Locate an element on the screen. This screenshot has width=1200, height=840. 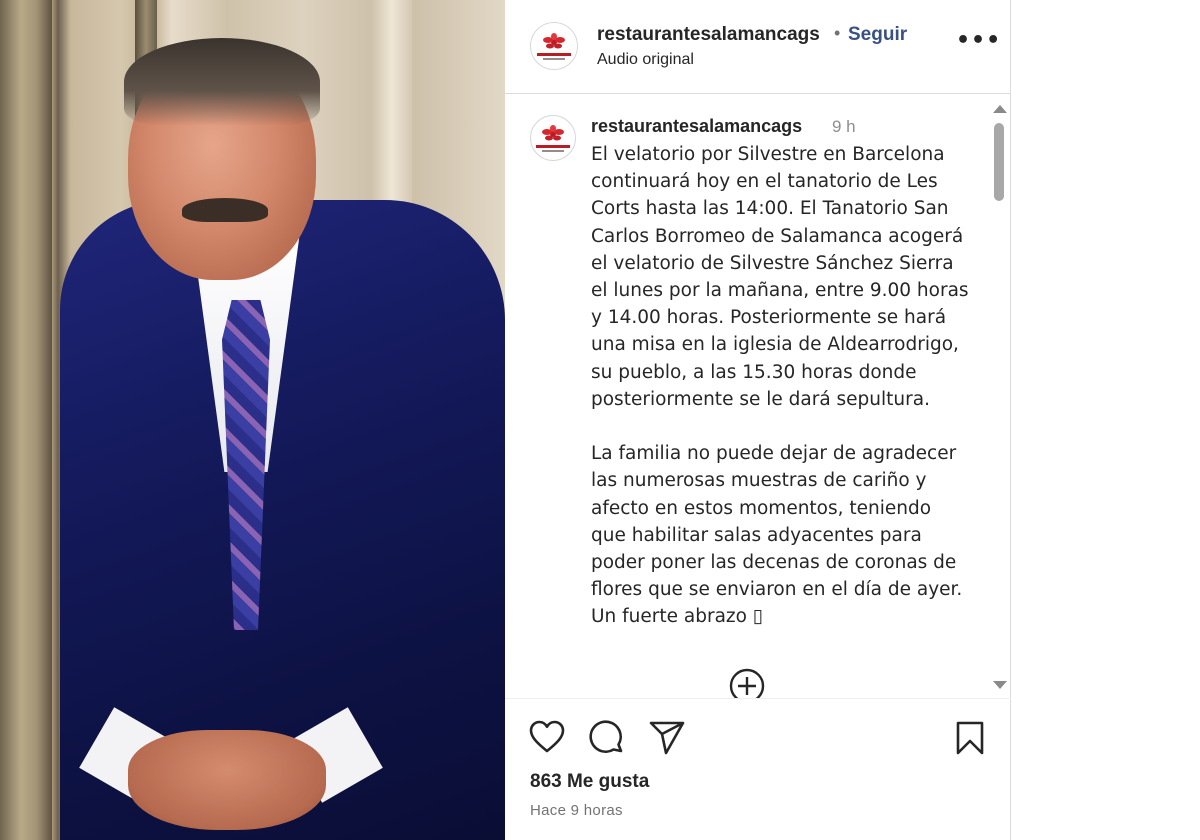
scroll-up-arrow-icon is located at coordinates (1000, 109).